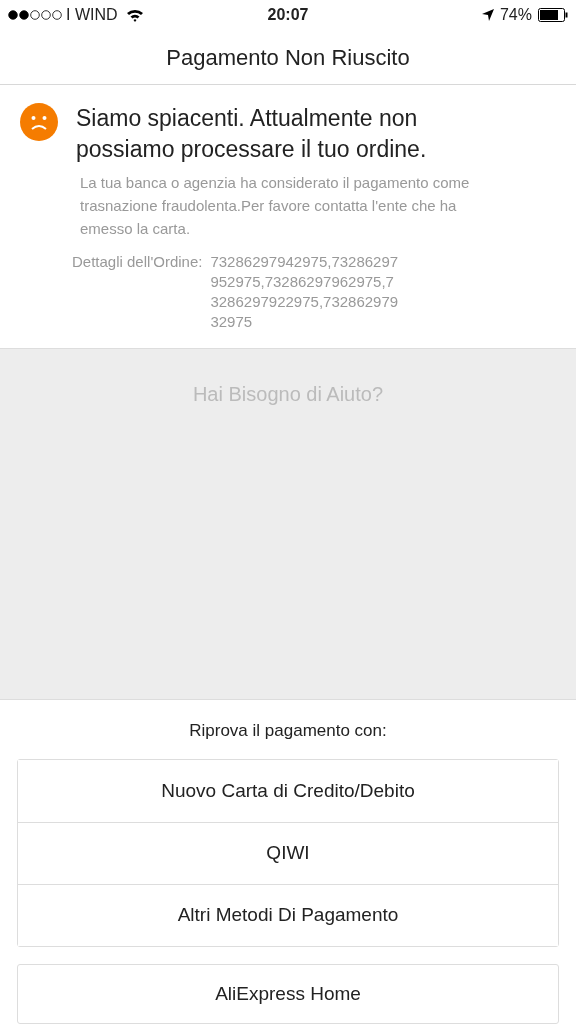 This screenshot has height=1024, width=576. Describe the element at coordinates (134, 15) in the screenshot. I see `wifi-icon` at that location.